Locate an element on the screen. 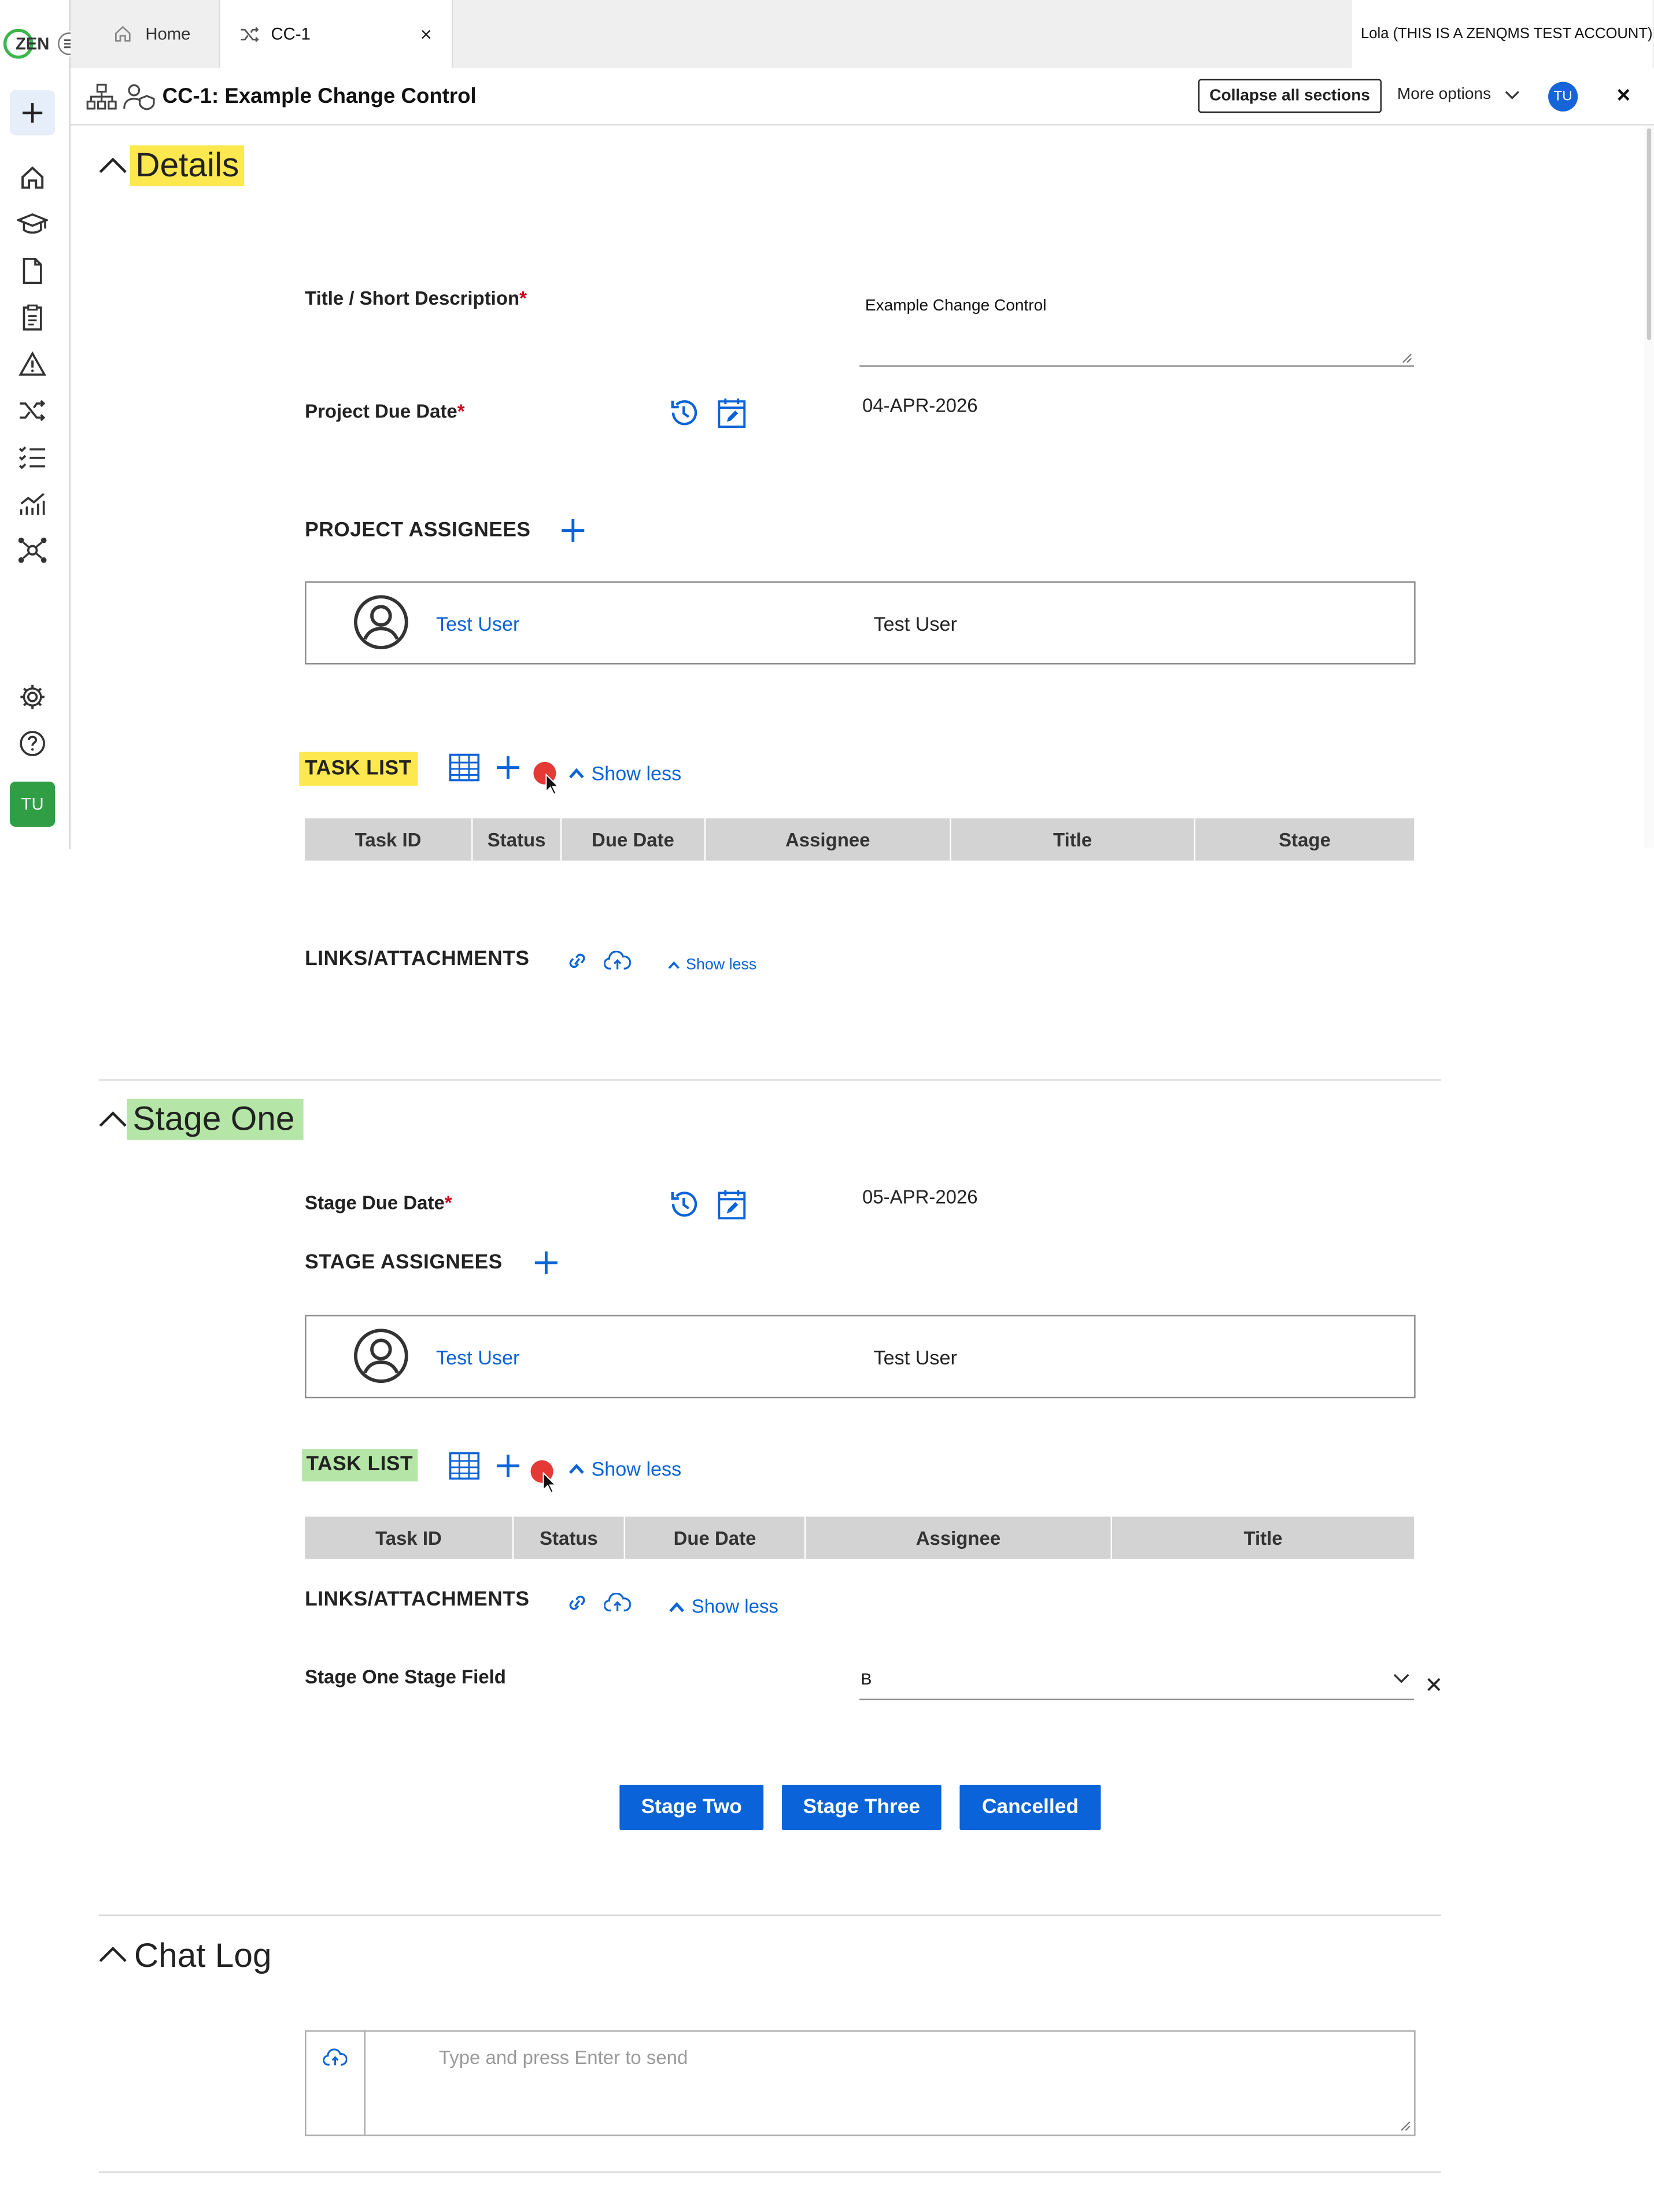 Image resolution: width=1654 pixels, height=2212 pixels. warning-icon is located at coordinates (32, 364).